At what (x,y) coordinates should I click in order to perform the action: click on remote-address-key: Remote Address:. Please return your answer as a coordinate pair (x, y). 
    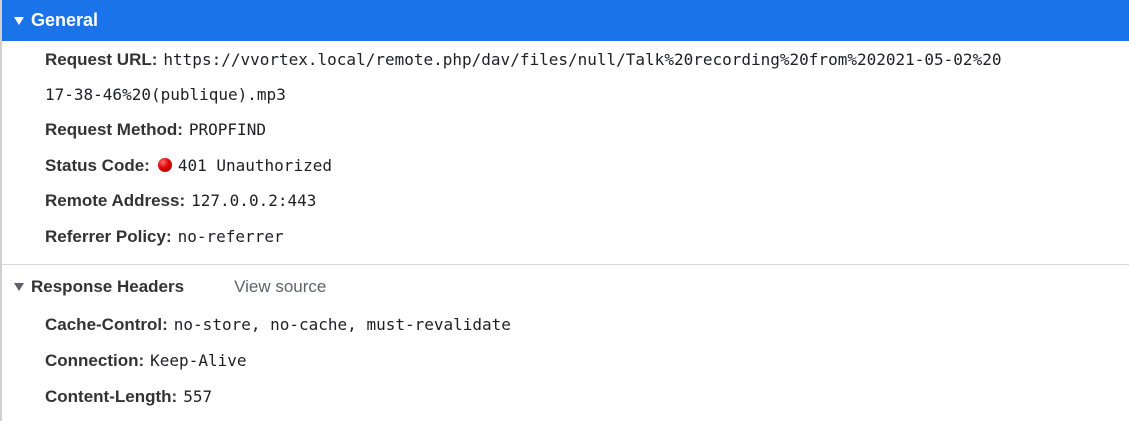
    Looking at the image, I should click on (115, 200).